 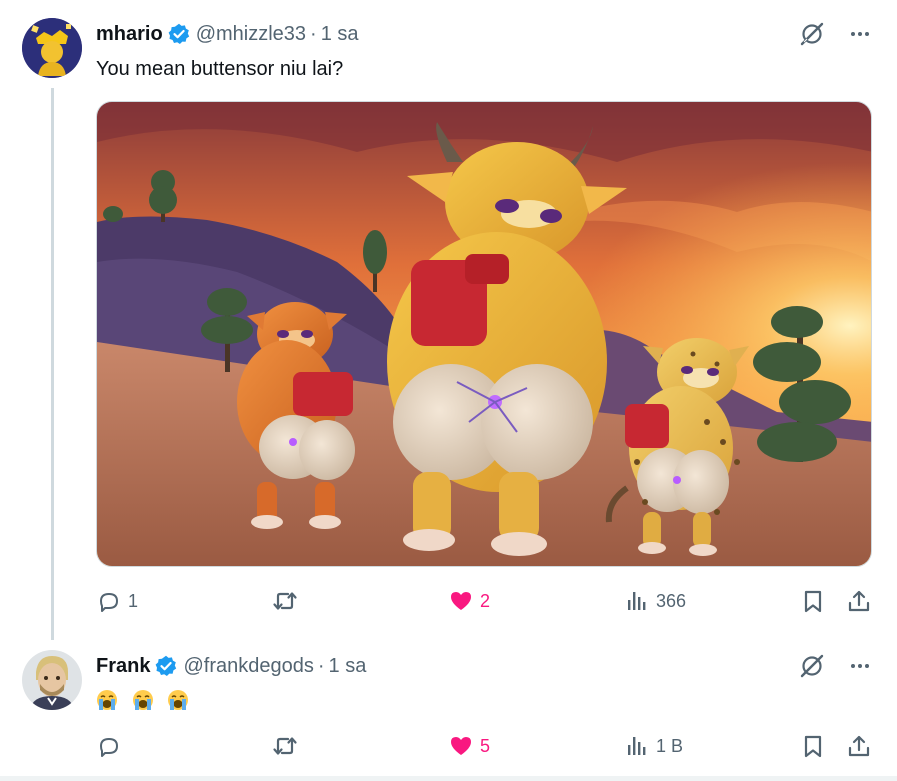 I want to click on like-button: 5, so click(x=469, y=746).